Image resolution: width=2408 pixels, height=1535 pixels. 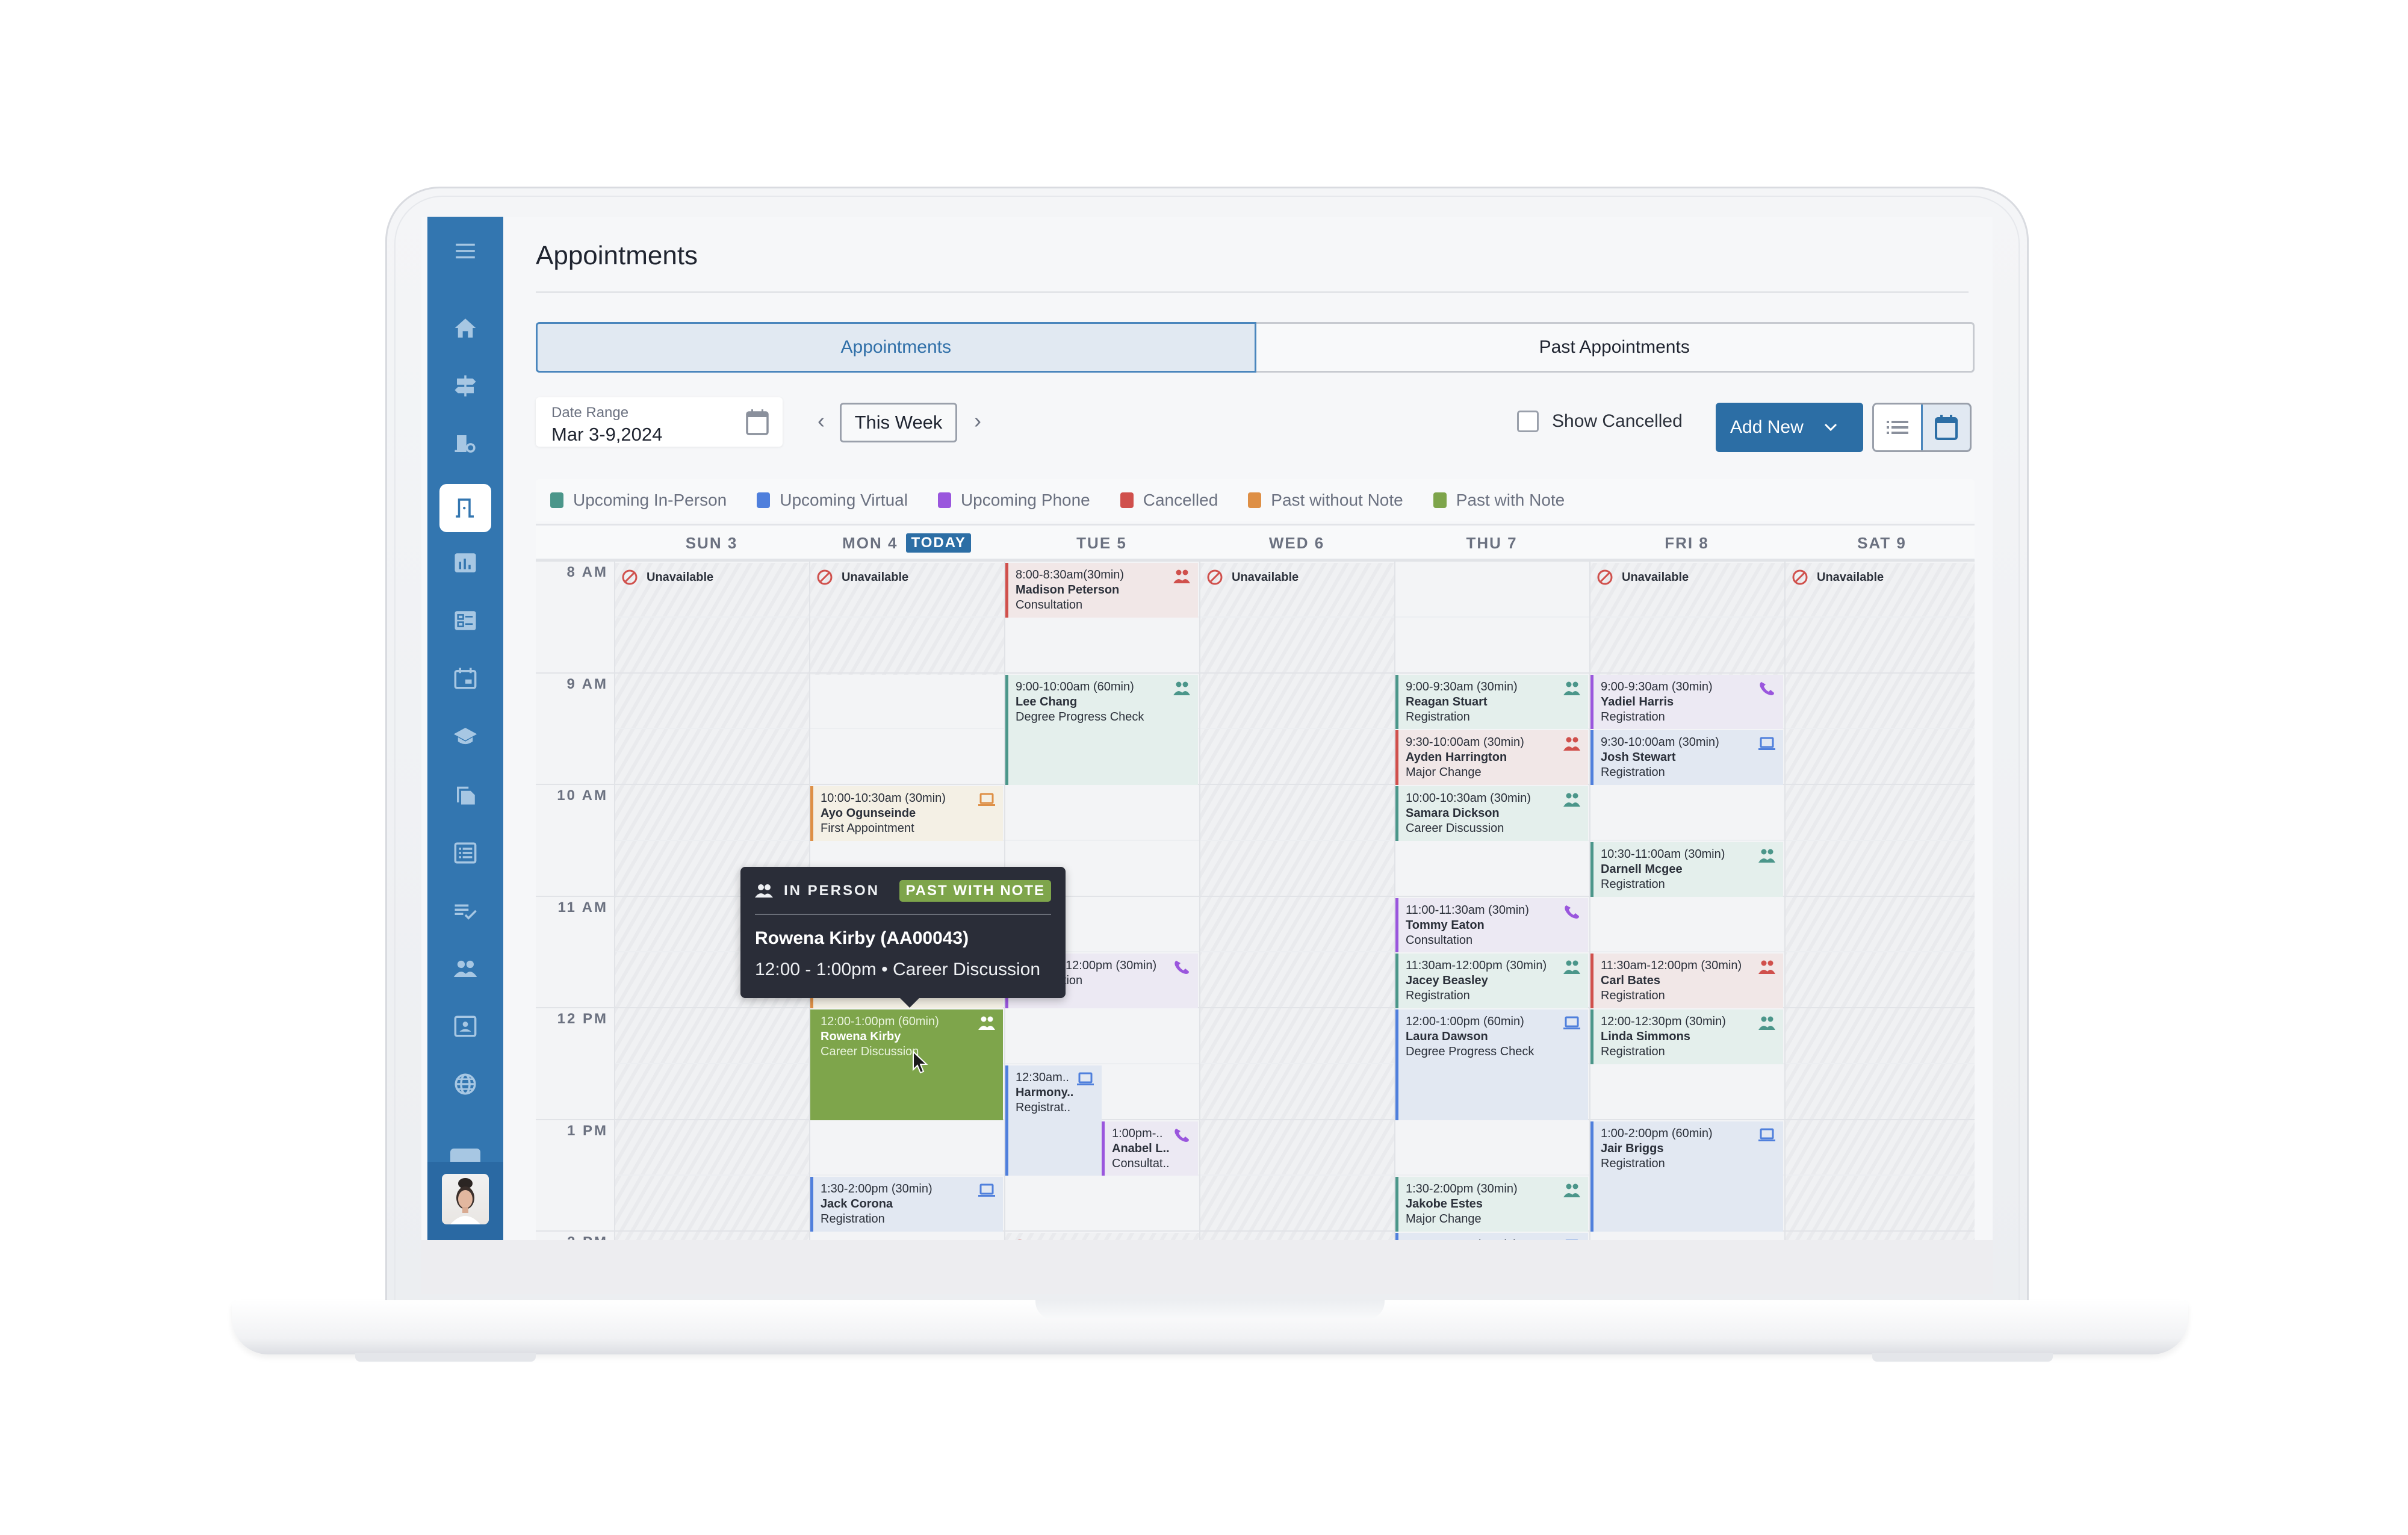 I want to click on list-view-button, so click(x=1897, y=427).